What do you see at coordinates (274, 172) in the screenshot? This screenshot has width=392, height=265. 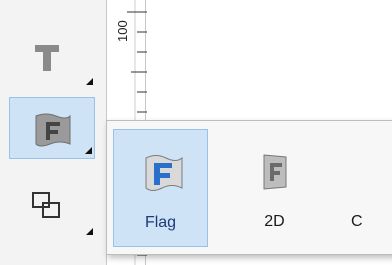 I see `2d-warp-icon` at bounding box center [274, 172].